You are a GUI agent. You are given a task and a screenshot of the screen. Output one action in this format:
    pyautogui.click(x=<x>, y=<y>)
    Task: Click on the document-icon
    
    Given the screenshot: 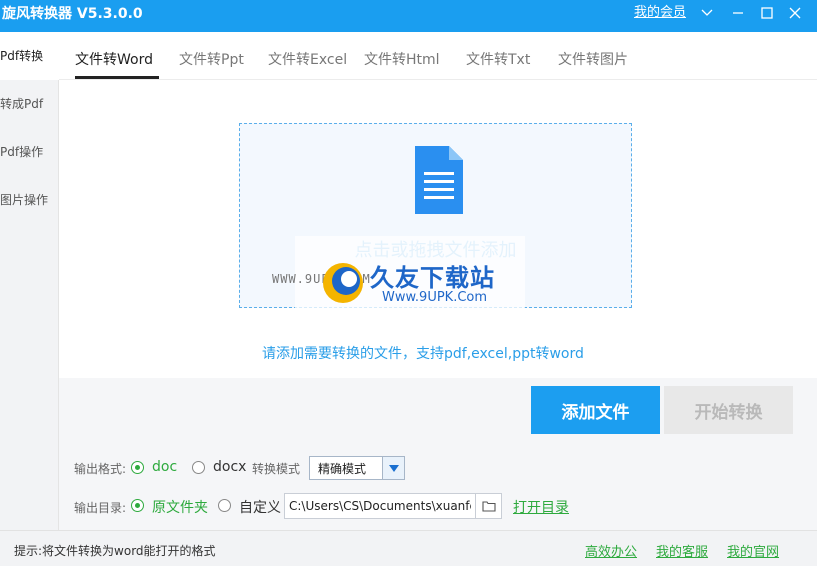 What is the action you would take?
    pyautogui.click(x=439, y=182)
    